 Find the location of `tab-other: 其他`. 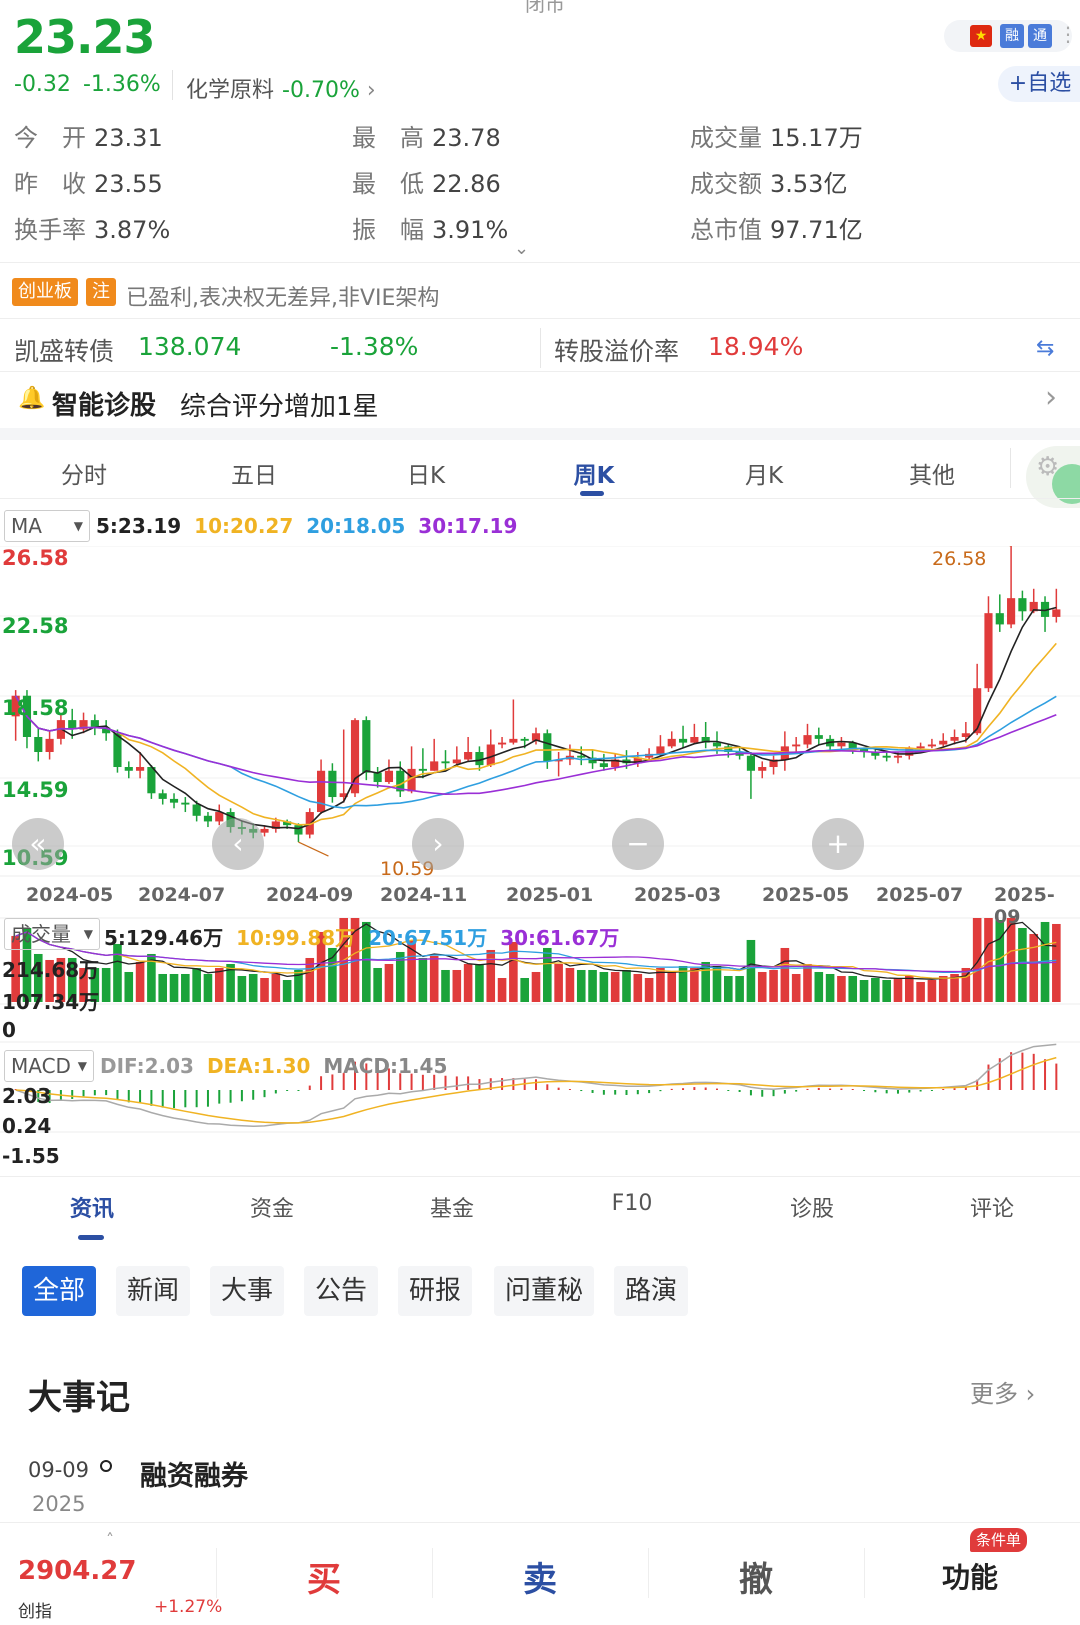

tab-other: 其他 is located at coordinates (932, 473).